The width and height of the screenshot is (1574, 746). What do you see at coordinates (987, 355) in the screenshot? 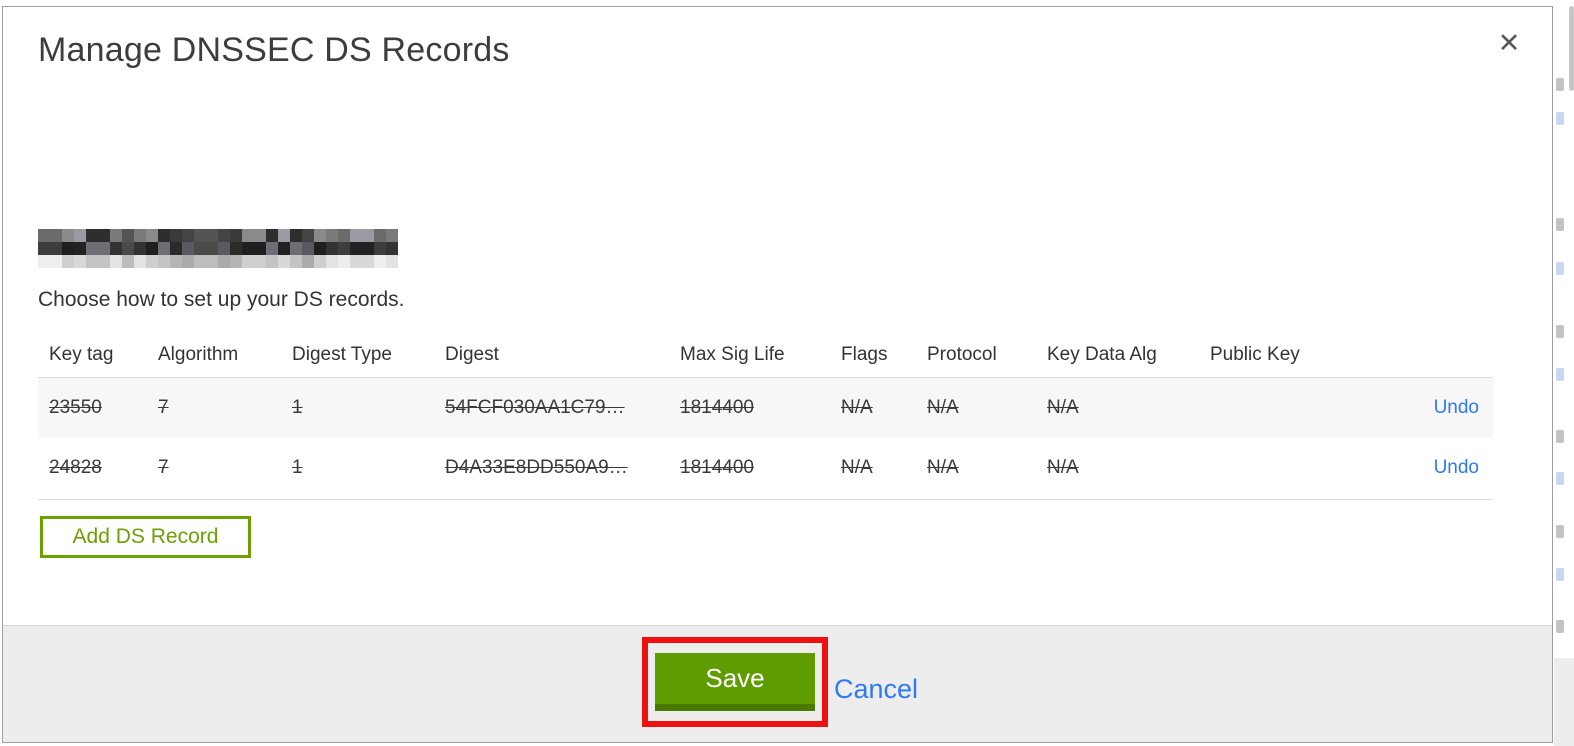
I see `col-header-protocol: Protocol` at bounding box center [987, 355].